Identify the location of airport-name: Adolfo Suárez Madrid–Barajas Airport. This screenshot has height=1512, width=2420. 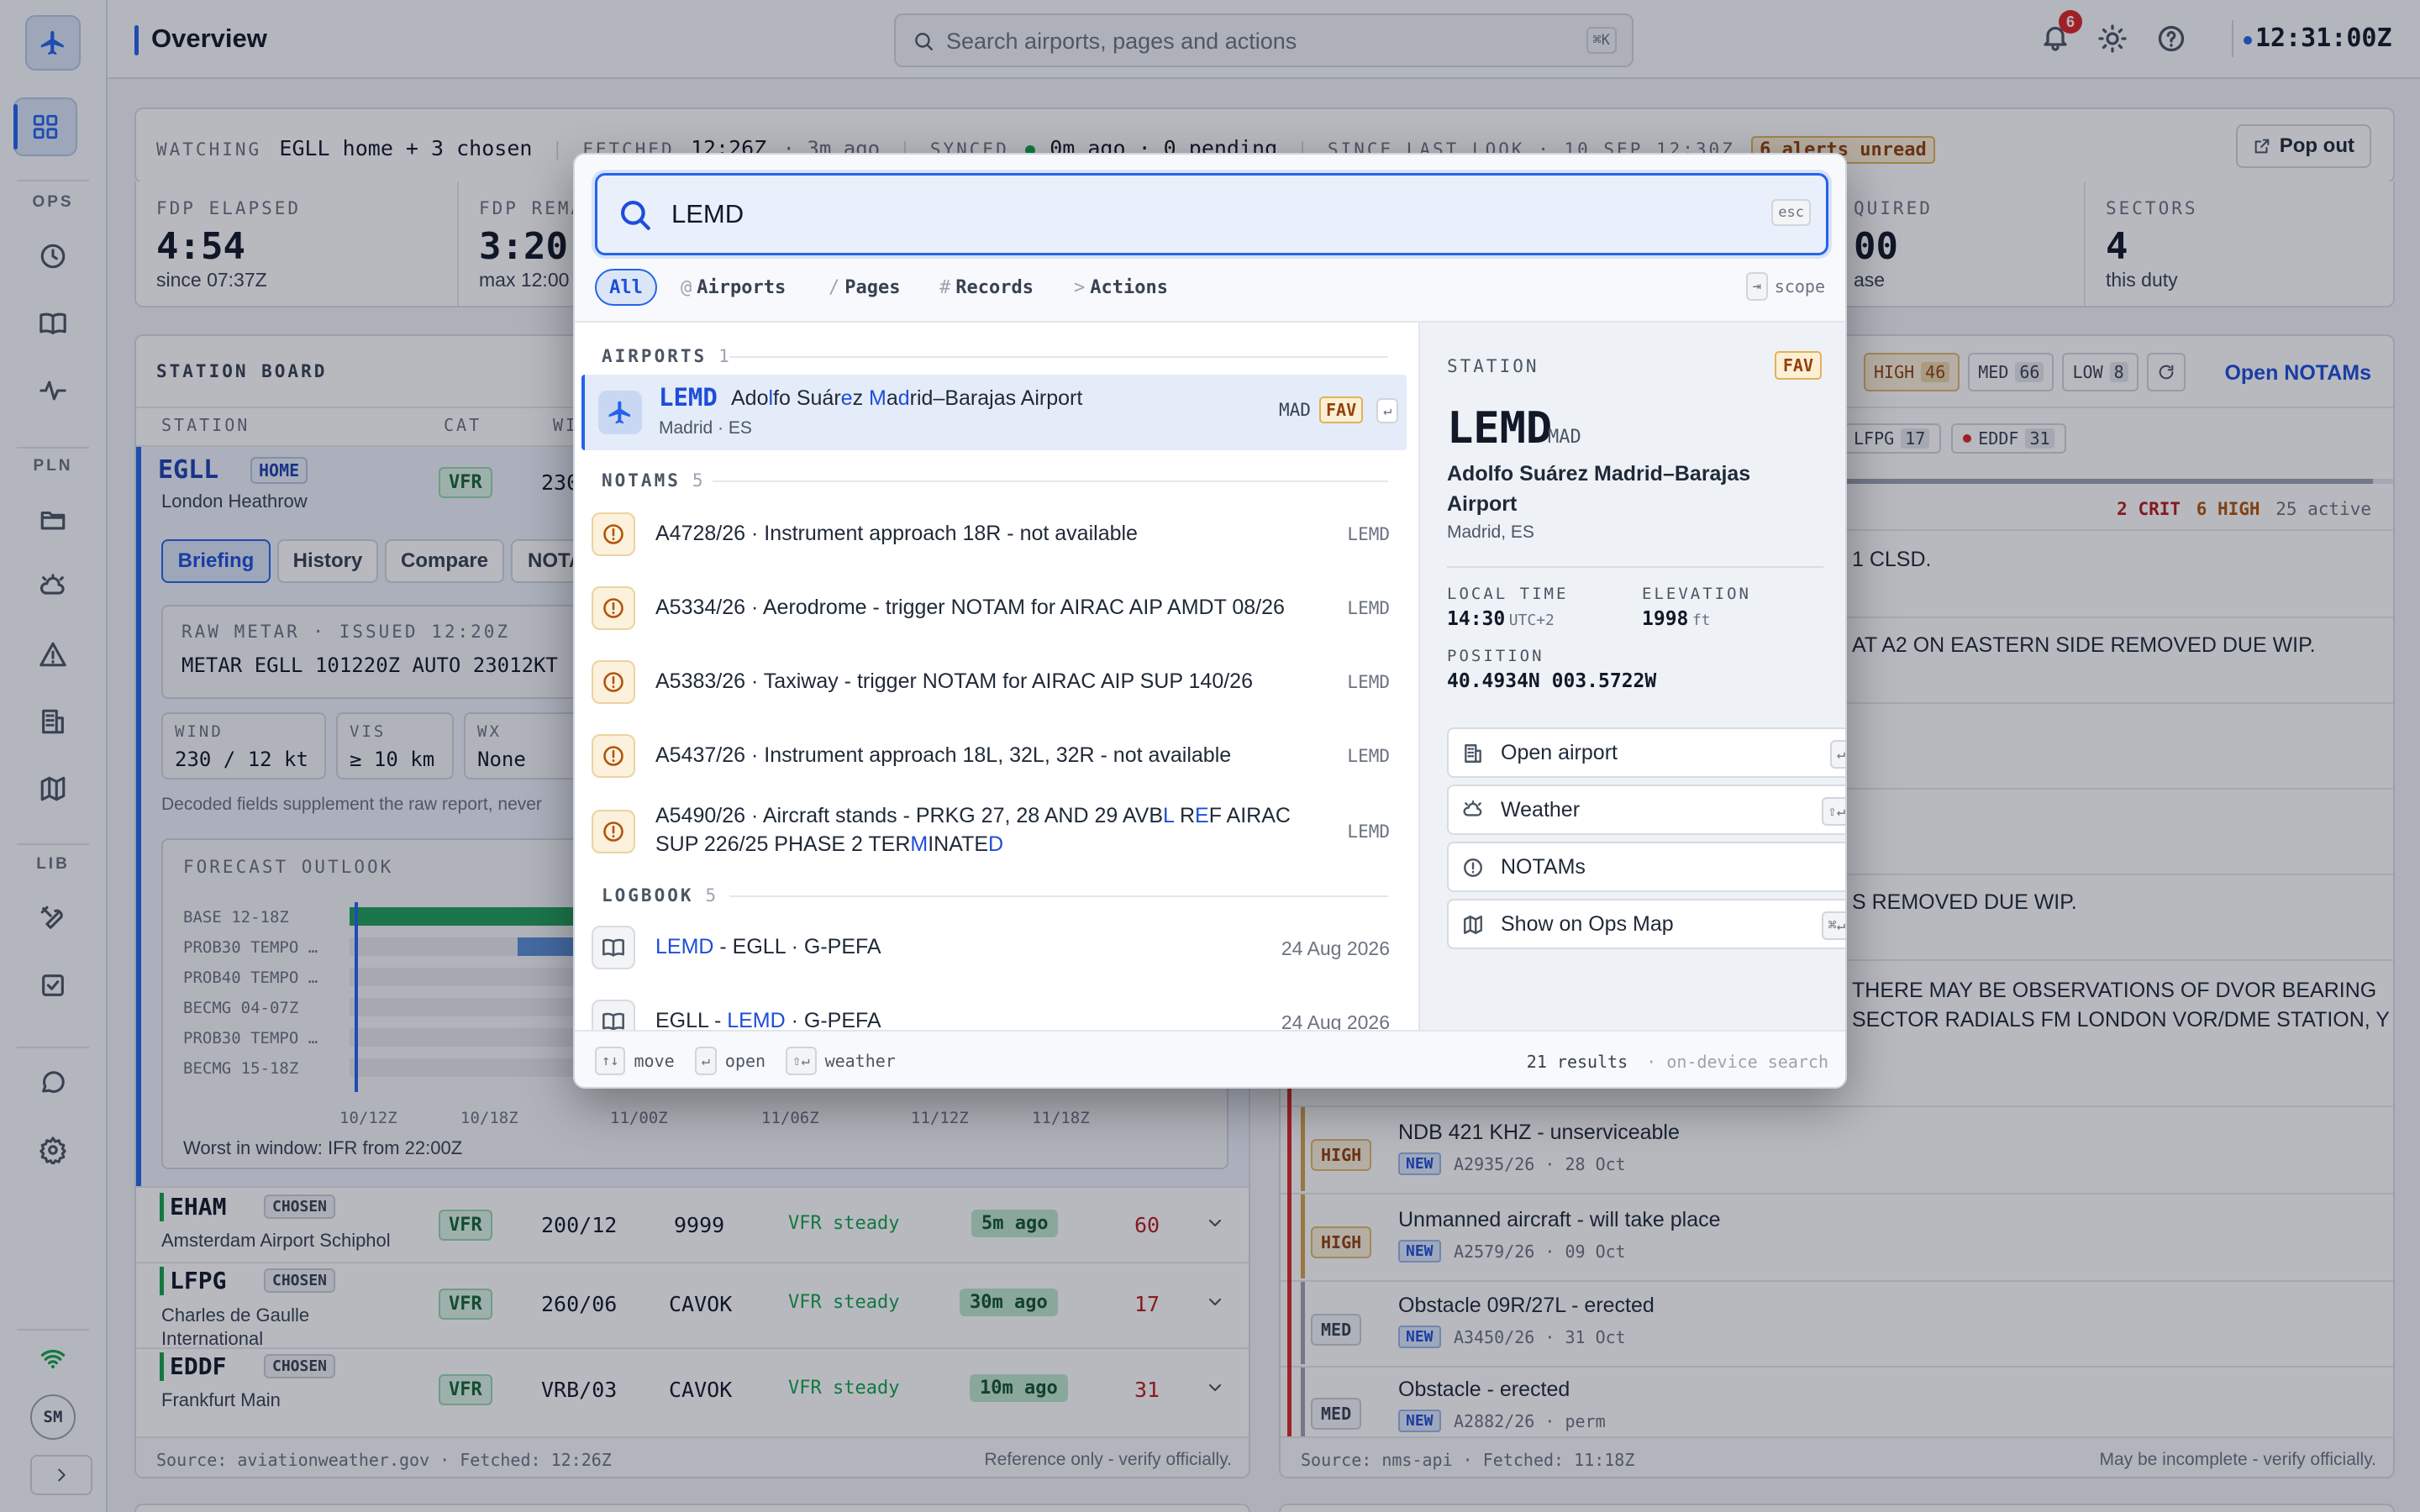
(907, 398).